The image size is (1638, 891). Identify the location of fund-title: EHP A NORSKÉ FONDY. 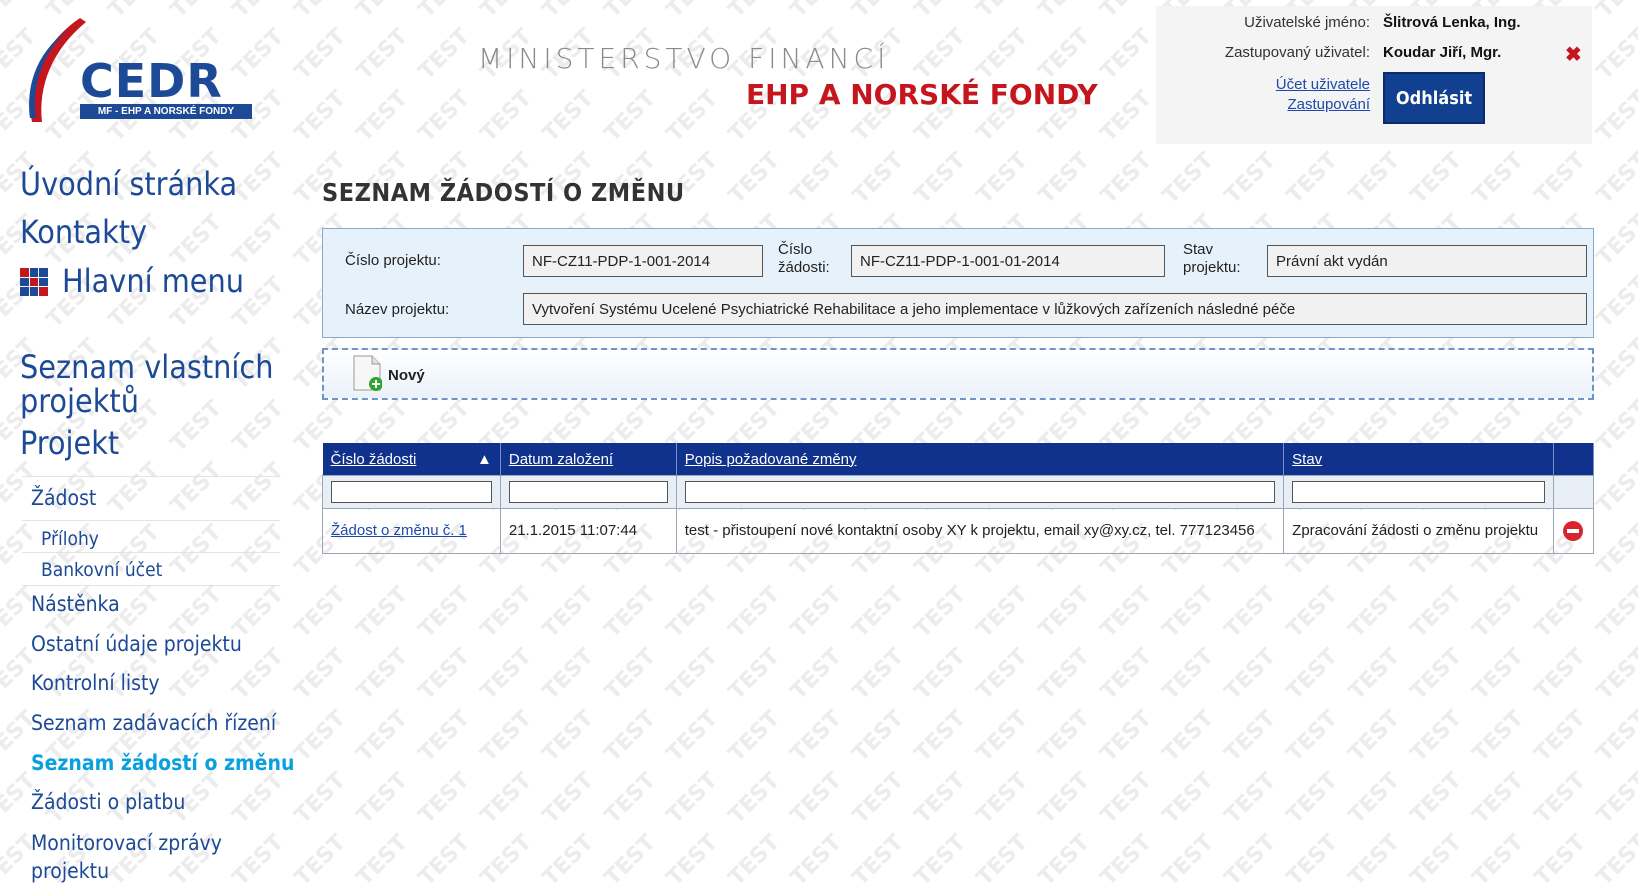
(922, 94).